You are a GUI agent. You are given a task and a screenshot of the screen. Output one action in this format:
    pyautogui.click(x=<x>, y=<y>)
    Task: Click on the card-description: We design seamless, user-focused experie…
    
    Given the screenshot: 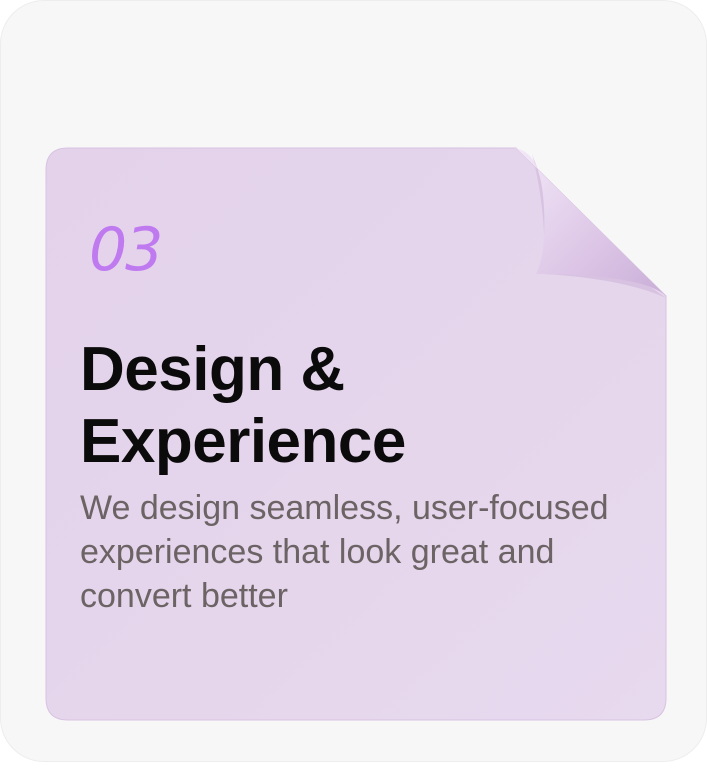 What is the action you would take?
    pyautogui.click(x=344, y=552)
    